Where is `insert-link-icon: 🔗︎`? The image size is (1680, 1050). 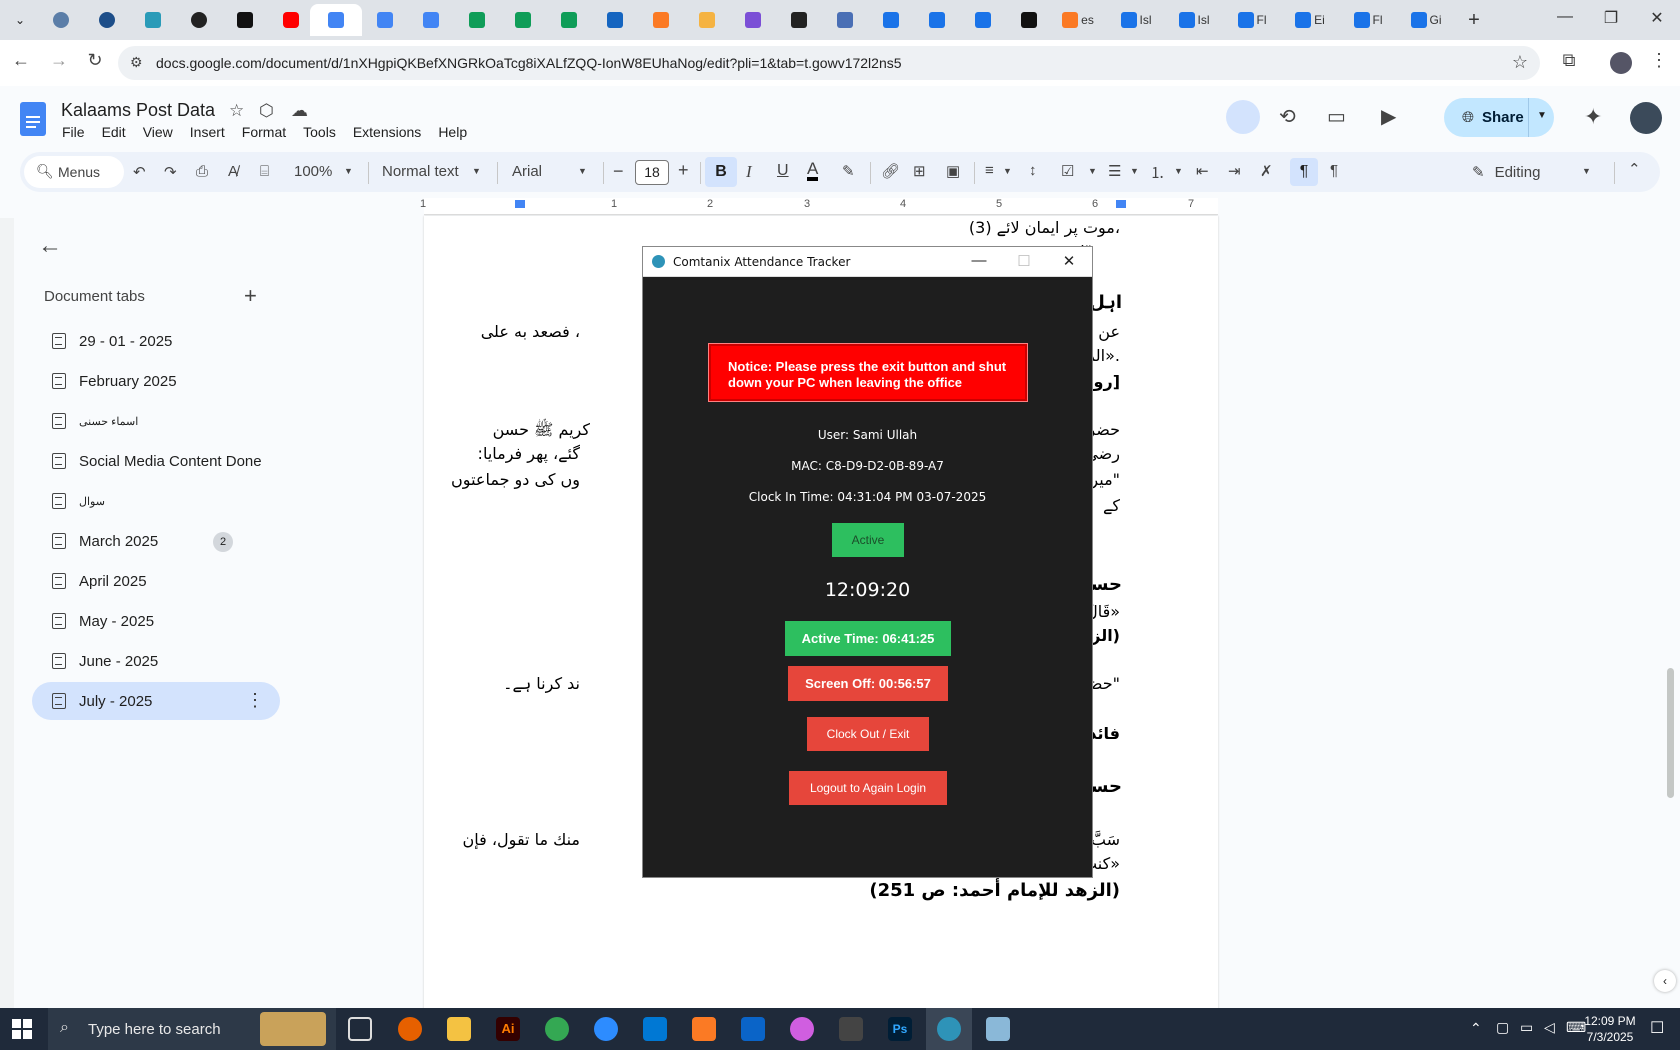 insert-link-icon: 🔗︎ is located at coordinates (890, 171).